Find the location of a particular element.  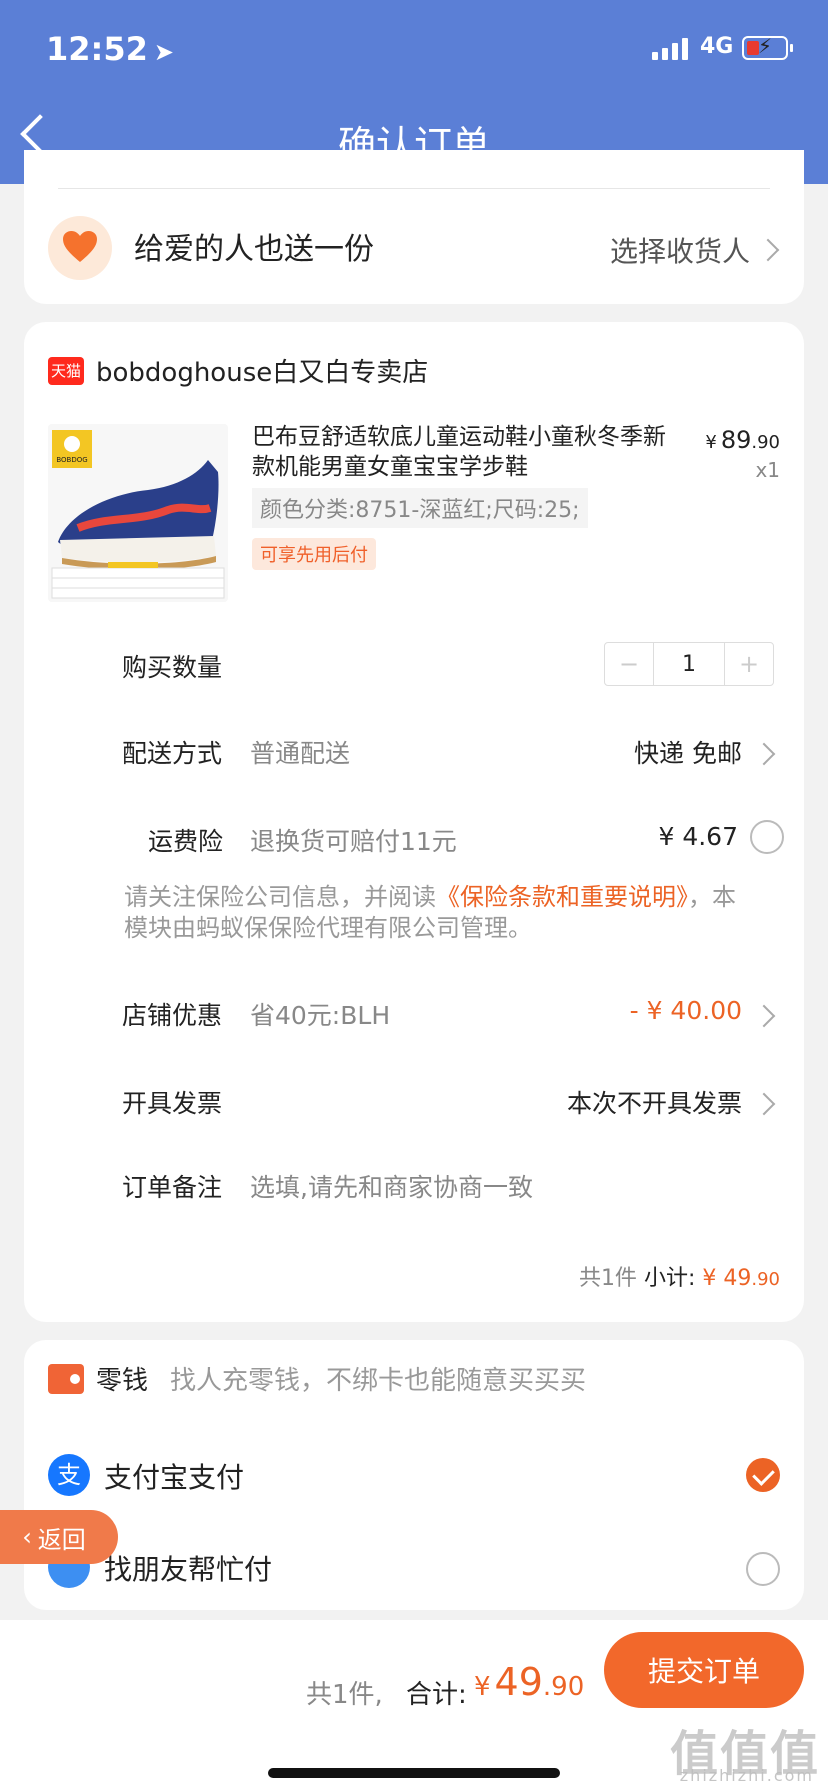

select-recipient-link: 选择收货人 is located at coordinates (680, 250).